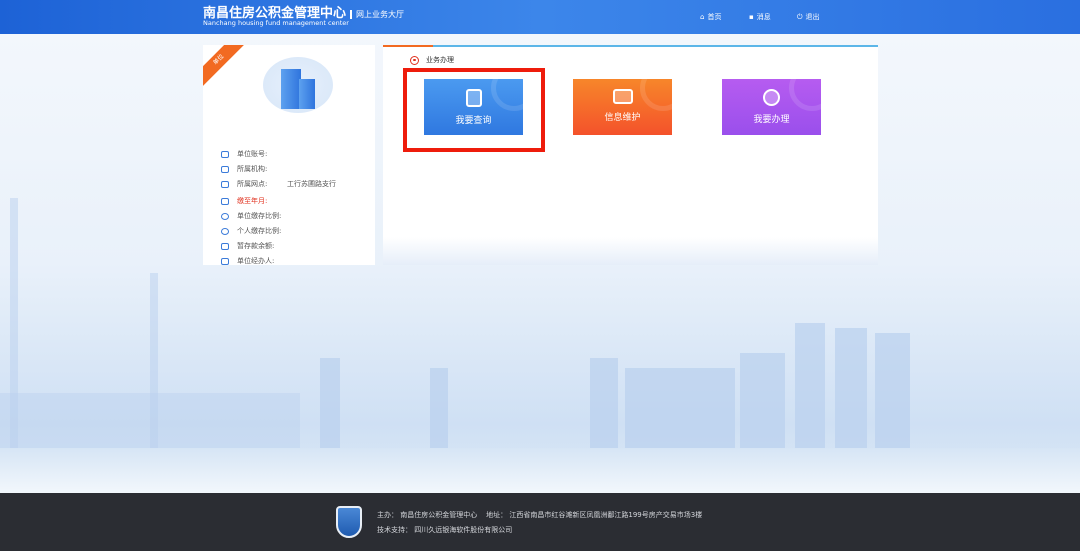 The height and width of the screenshot is (551, 1080). What do you see at coordinates (251, 231) in the screenshot?
I see `field-personal-ratio: 个人缴存比例:` at bounding box center [251, 231].